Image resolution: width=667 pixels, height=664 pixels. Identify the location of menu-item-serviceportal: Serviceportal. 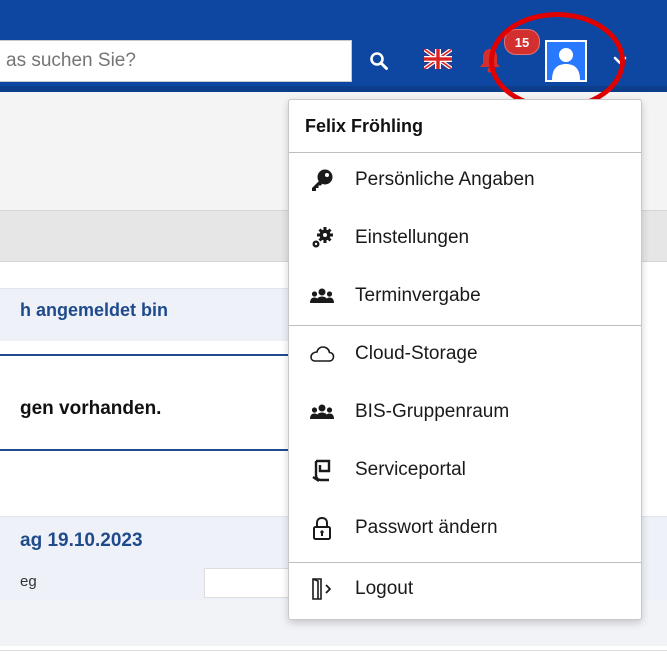
(465, 470).